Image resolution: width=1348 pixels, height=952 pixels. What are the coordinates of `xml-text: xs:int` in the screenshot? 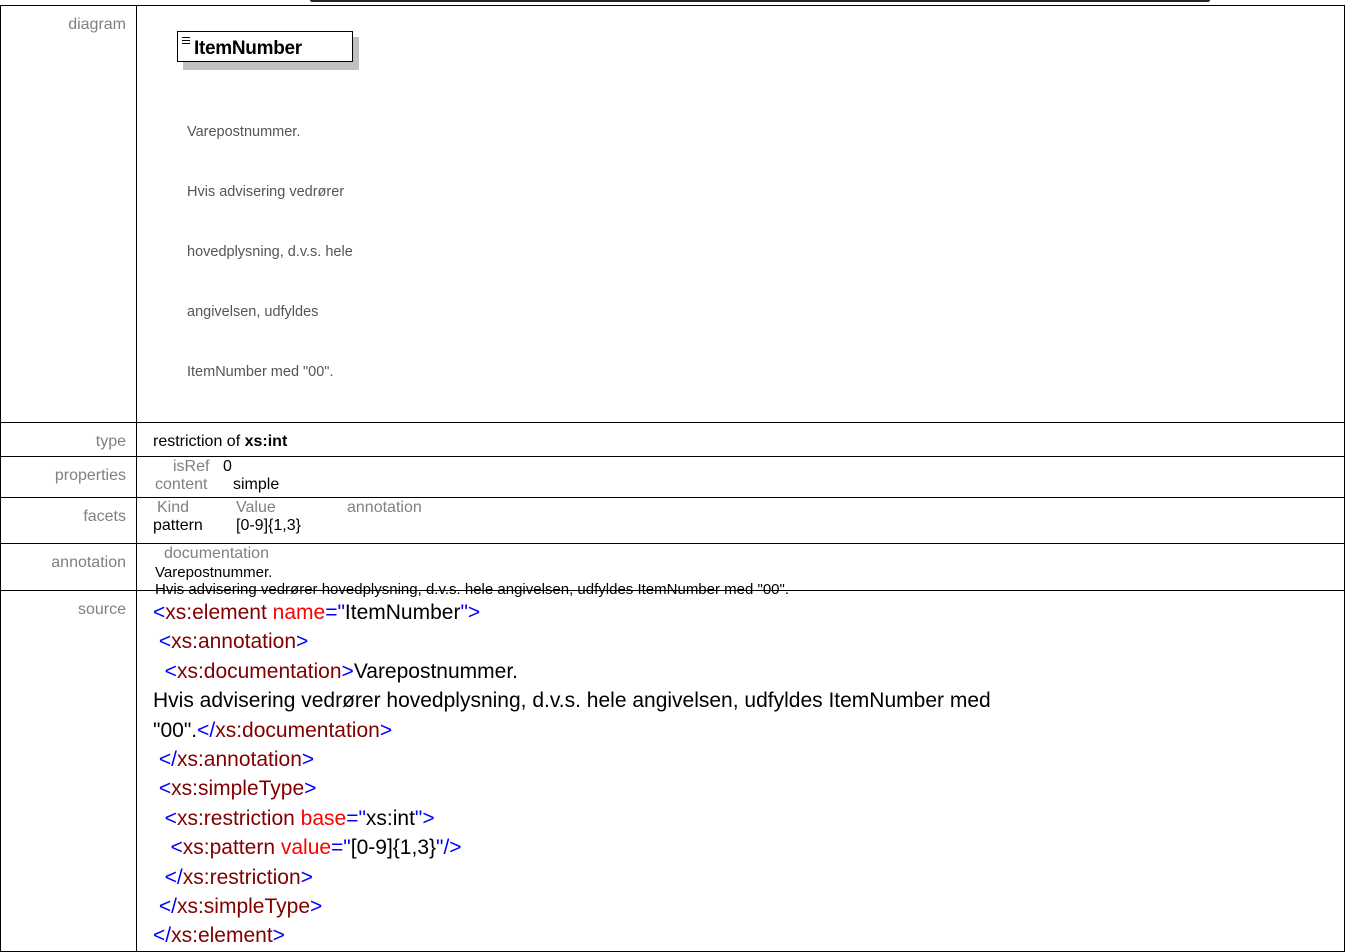 It's located at (390, 818).